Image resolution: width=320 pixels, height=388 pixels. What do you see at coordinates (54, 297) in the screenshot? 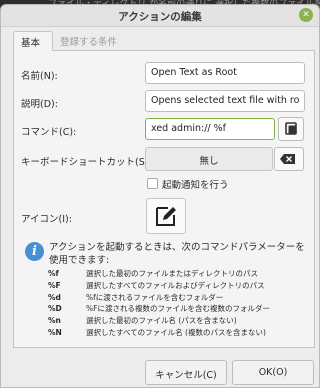
I see `parameter-code: %d` at bounding box center [54, 297].